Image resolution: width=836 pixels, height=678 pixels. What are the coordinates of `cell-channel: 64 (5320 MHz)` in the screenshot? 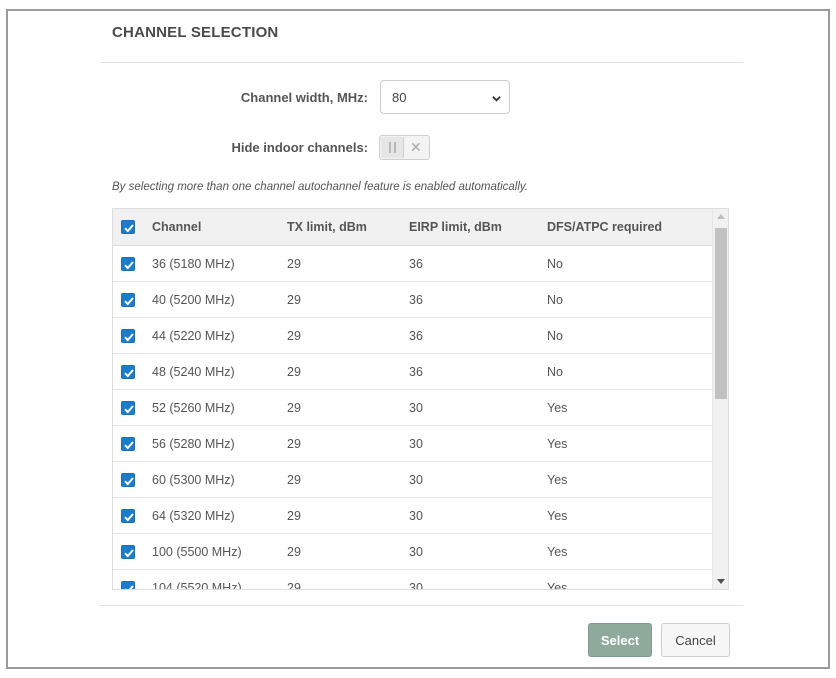 It's located at (193, 516).